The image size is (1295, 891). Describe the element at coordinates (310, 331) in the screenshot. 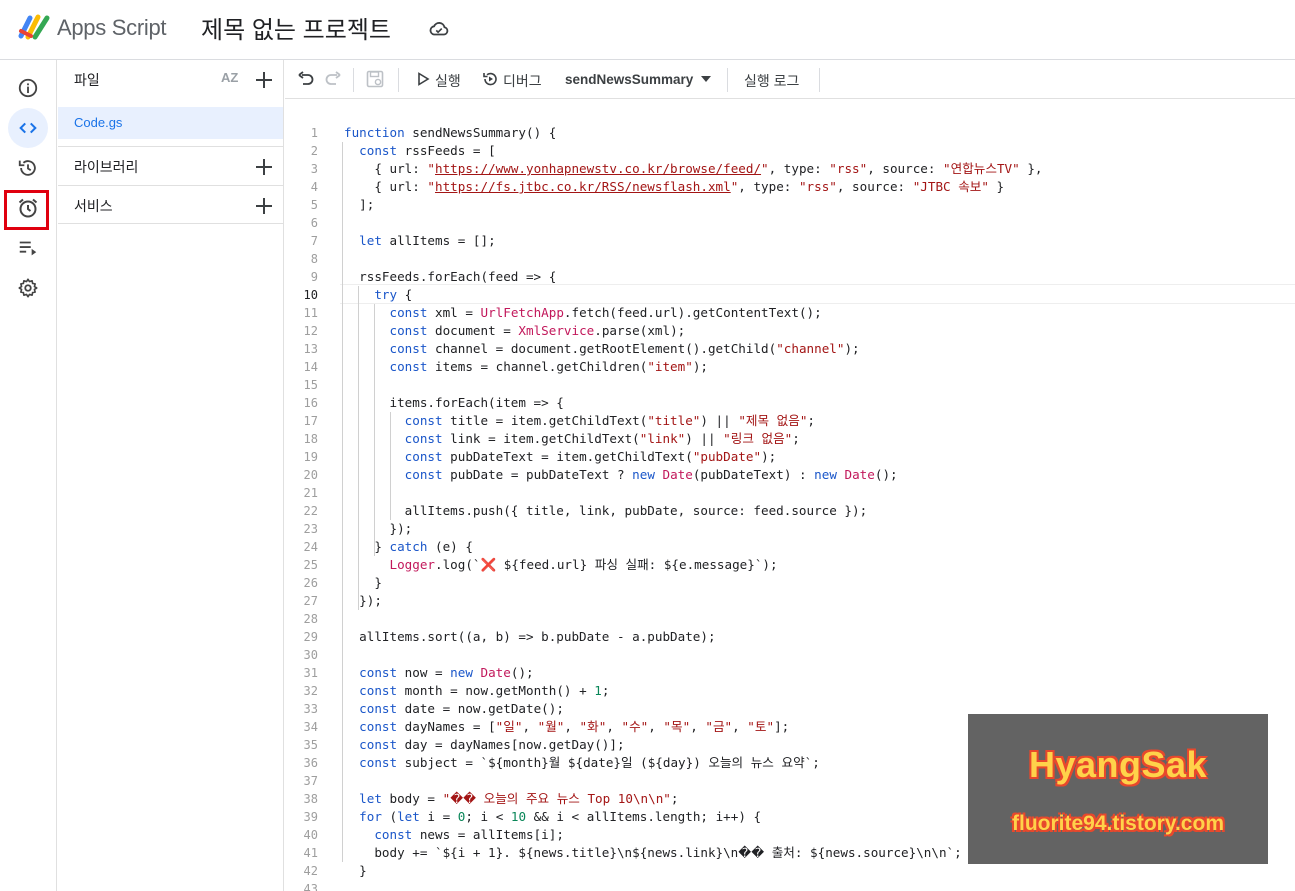

I see `line-number: 12` at that location.